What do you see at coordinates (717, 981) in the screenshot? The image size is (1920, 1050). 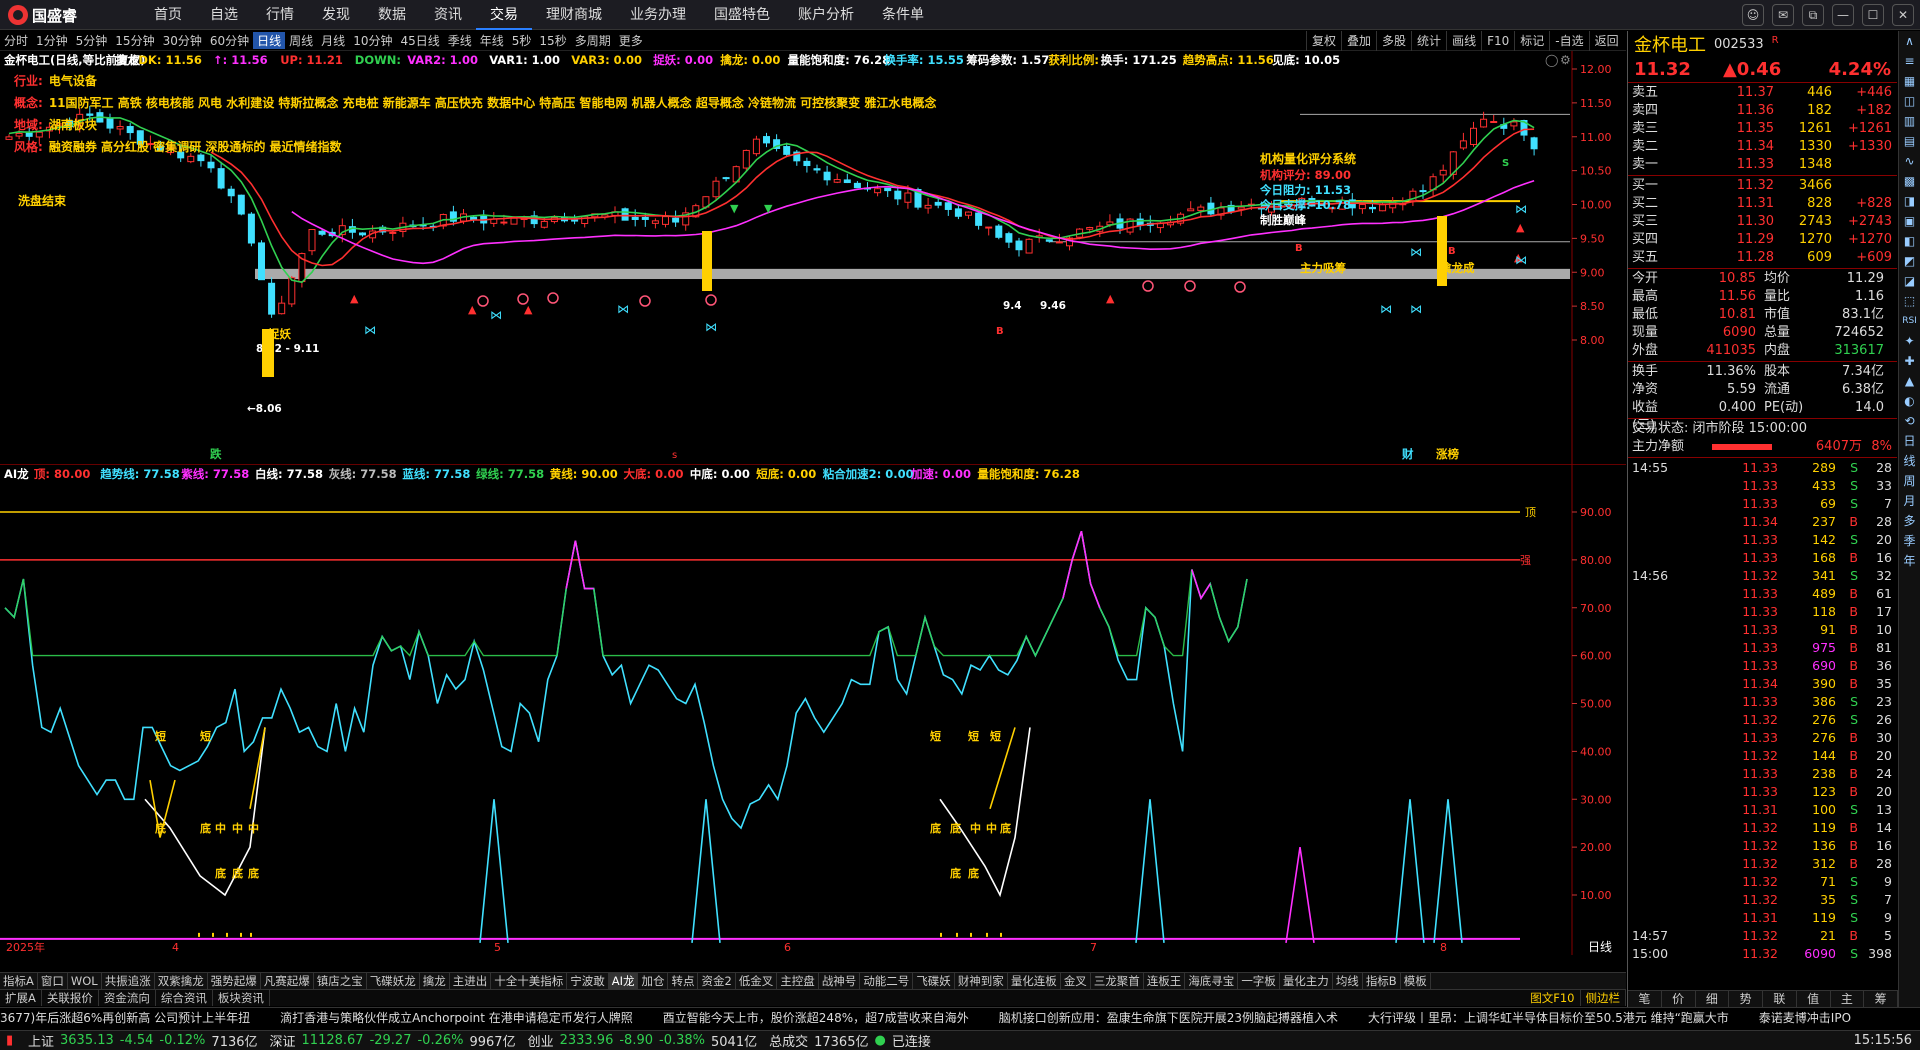 I see `indicator-tab-16: 资金2` at bounding box center [717, 981].